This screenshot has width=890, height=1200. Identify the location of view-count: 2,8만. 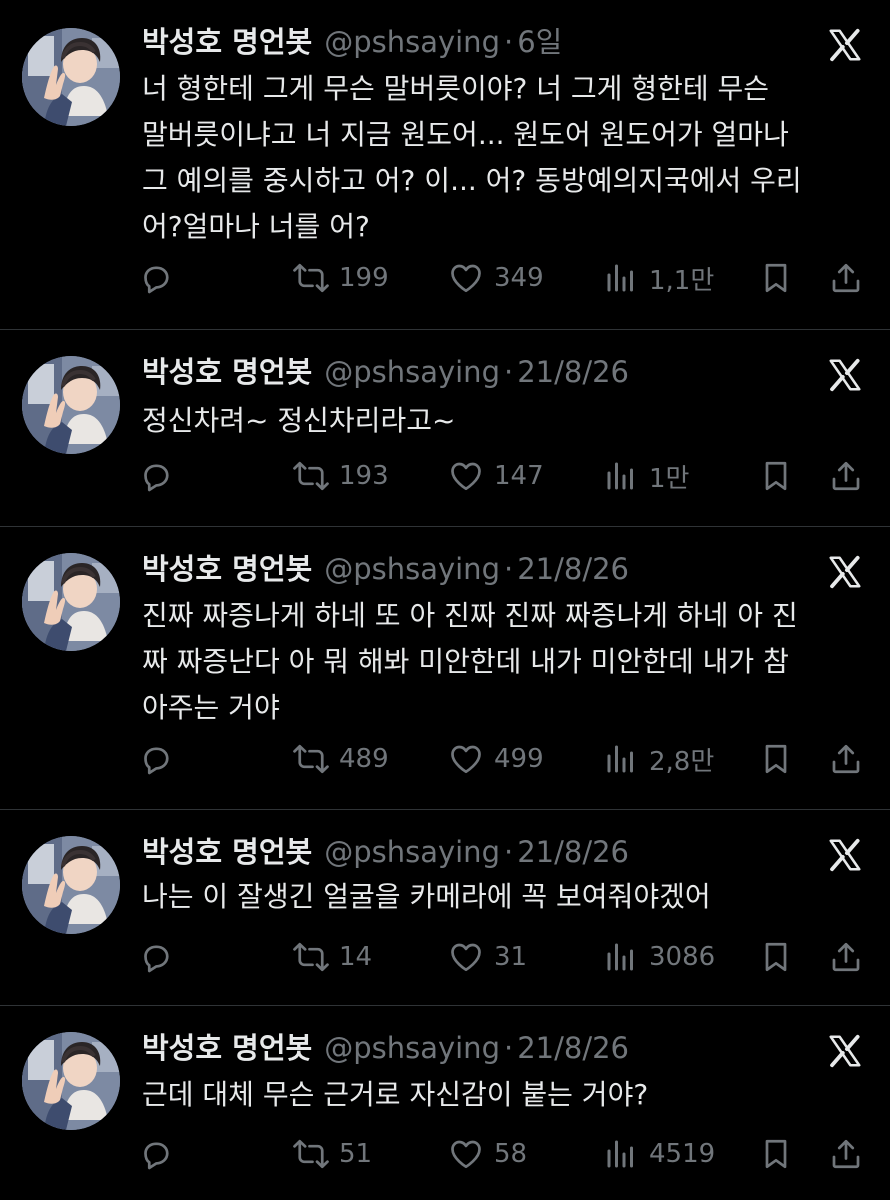
(682, 761).